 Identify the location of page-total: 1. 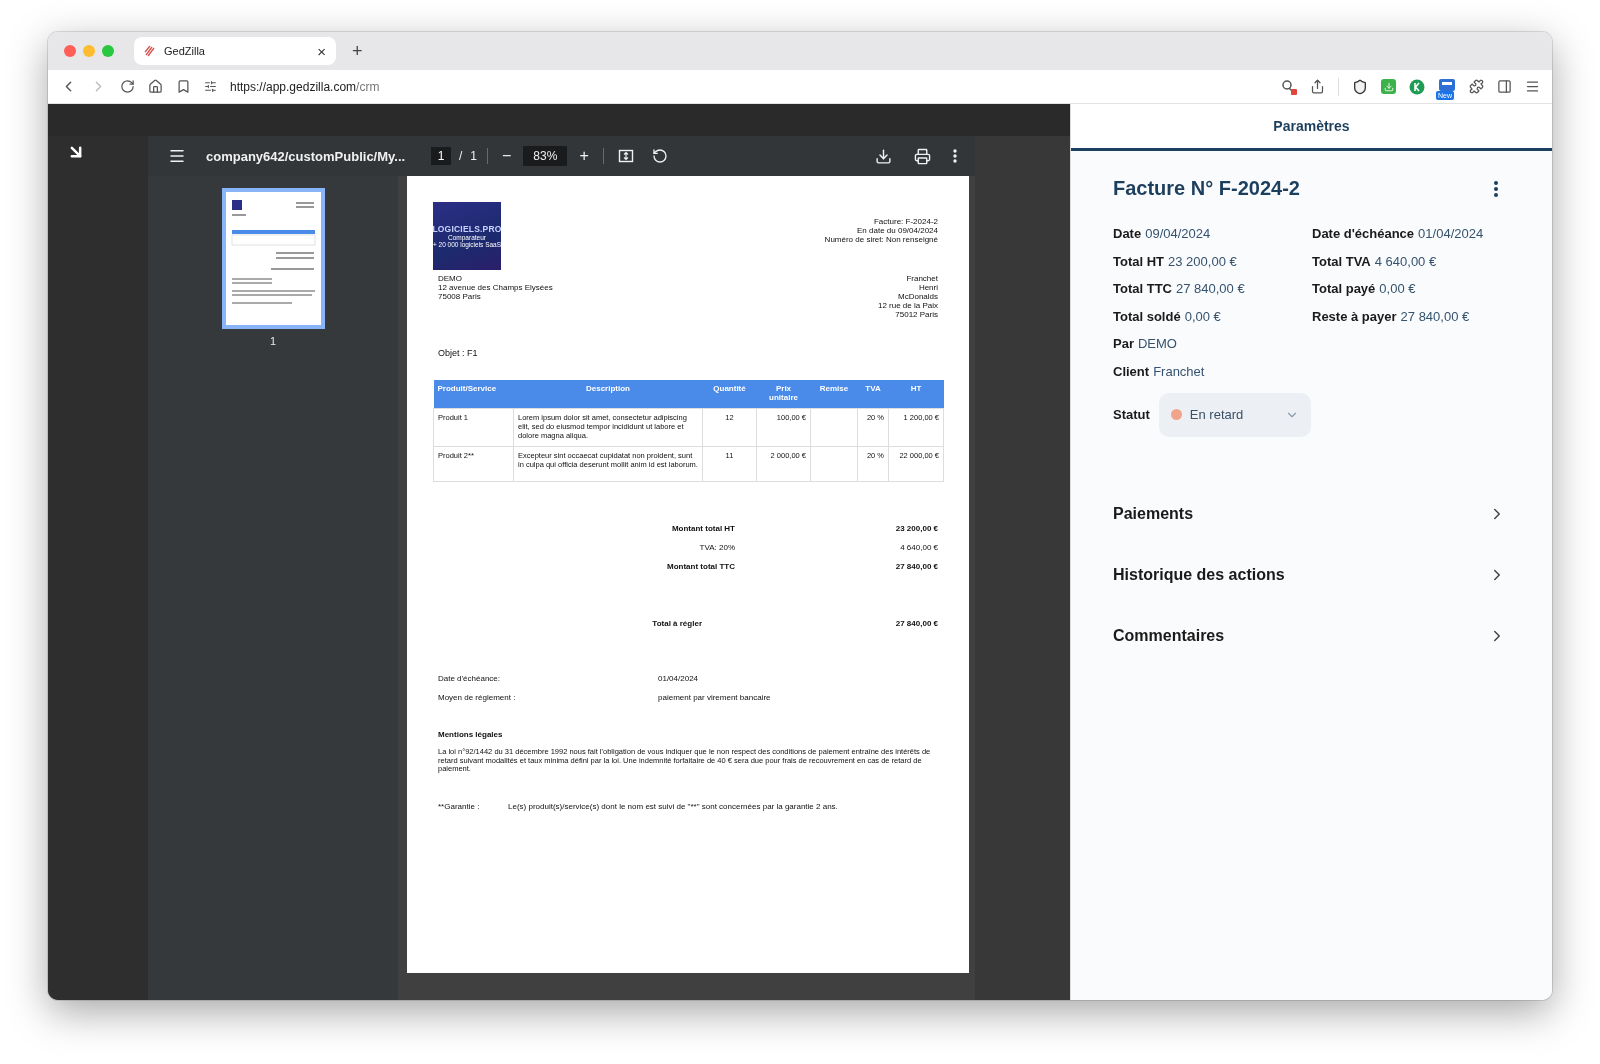
(474, 156).